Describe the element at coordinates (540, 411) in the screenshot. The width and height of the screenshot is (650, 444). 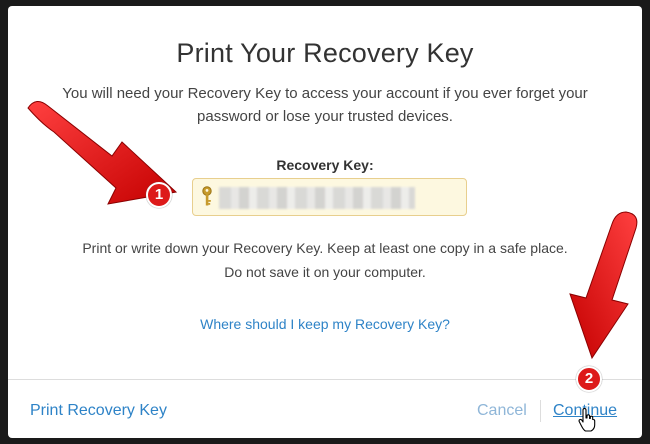
I see `button-divider` at that location.